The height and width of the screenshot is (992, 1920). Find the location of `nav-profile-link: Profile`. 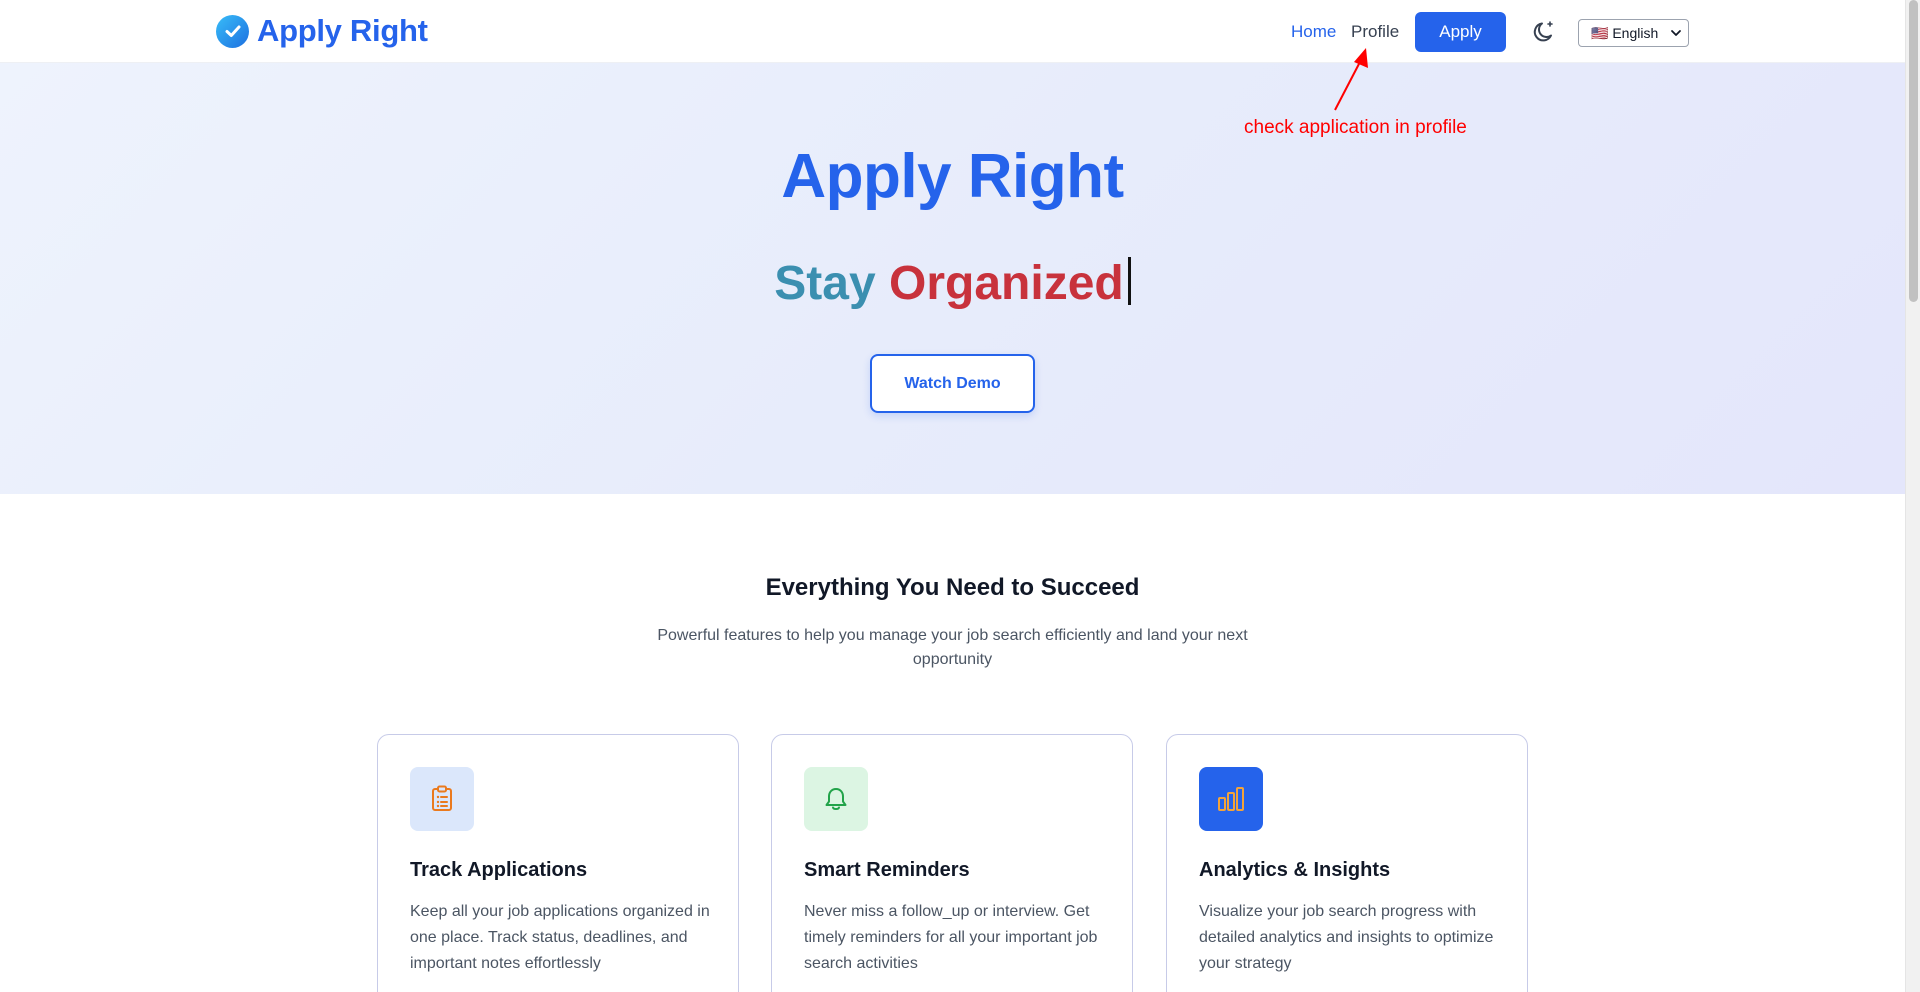

nav-profile-link: Profile is located at coordinates (1381, 32).